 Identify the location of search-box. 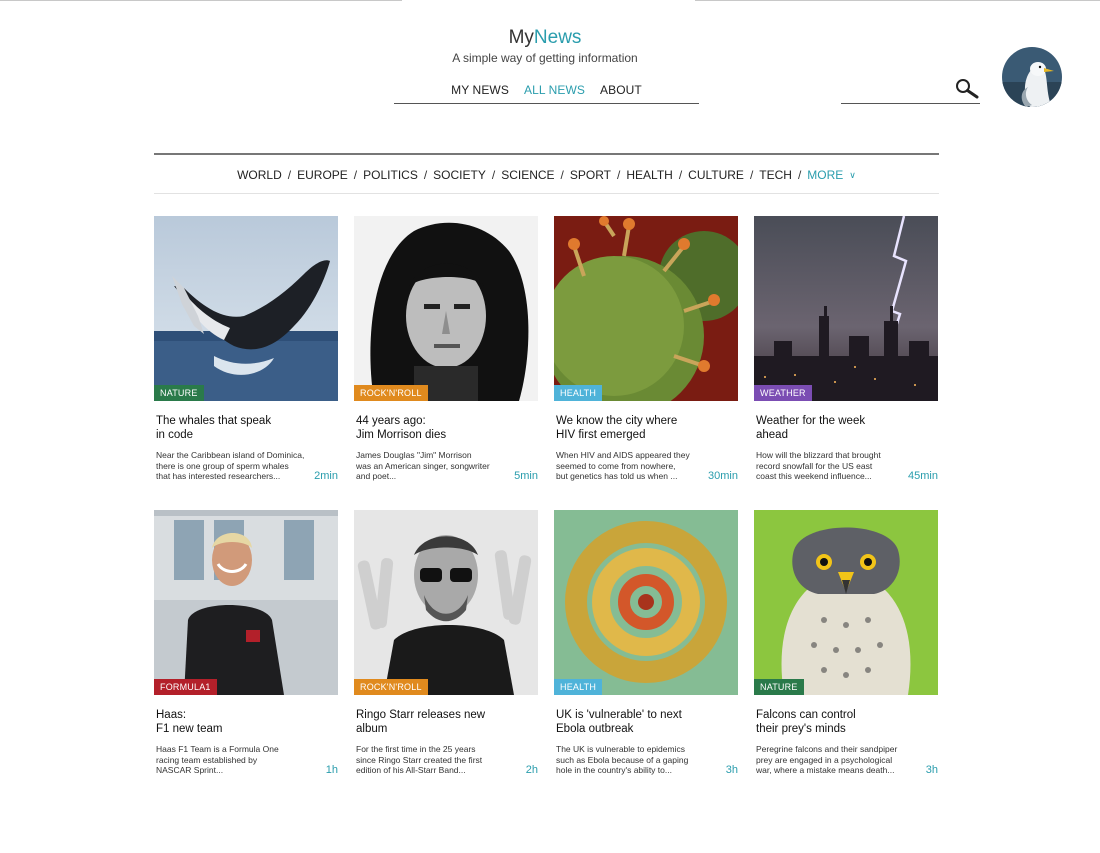
(910, 90).